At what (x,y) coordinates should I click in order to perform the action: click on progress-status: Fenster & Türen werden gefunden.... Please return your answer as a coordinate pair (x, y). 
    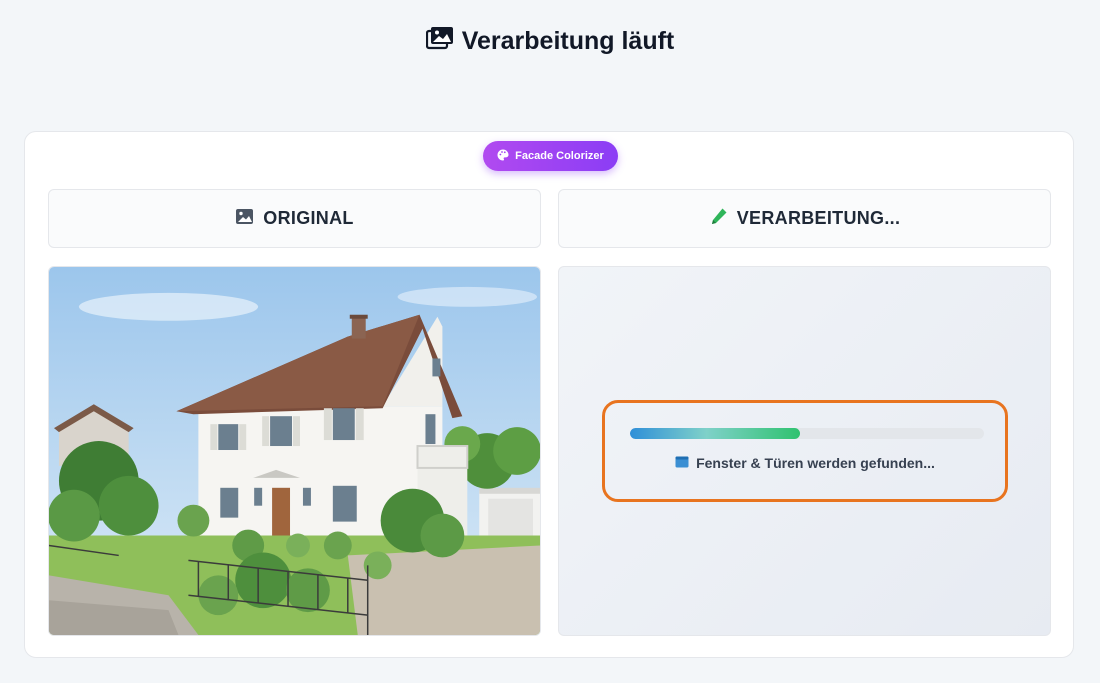
    Looking at the image, I should click on (805, 463).